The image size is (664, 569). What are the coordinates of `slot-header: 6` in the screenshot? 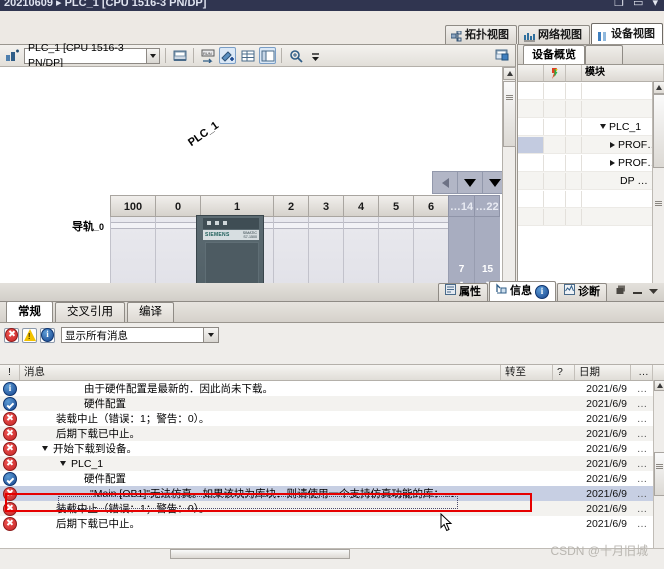 It's located at (430, 206).